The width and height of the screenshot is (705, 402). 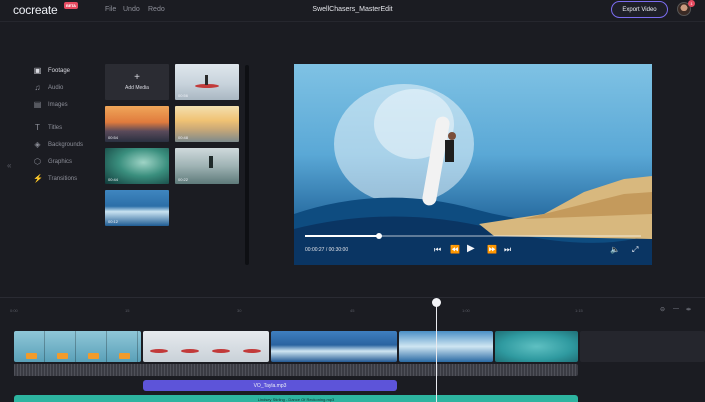 I want to click on app-logo: cocreate BETA, so click(x=45, y=9).